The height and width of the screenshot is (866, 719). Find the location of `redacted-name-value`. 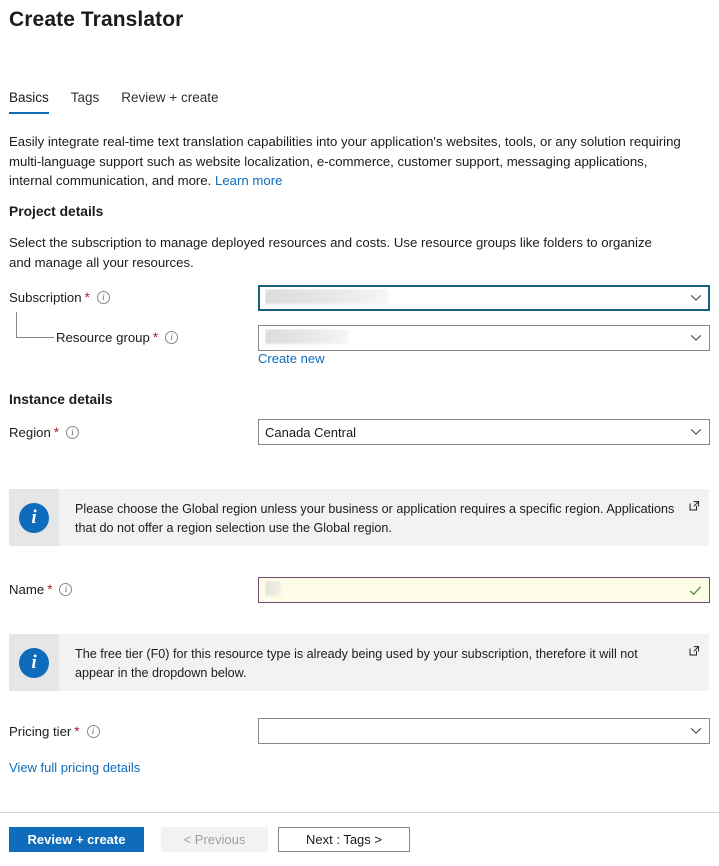

redacted-name-value is located at coordinates (273, 588).